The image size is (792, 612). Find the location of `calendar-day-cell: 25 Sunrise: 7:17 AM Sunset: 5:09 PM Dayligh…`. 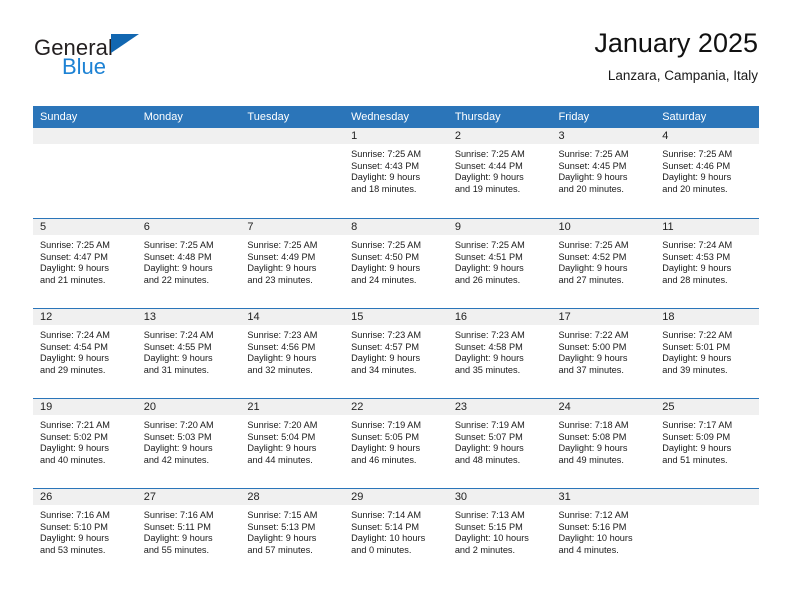

calendar-day-cell: 25 Sunrise: 7:17 AM Sunset: 5:09 PM Dayligh… is located at coordinates (707, 443).